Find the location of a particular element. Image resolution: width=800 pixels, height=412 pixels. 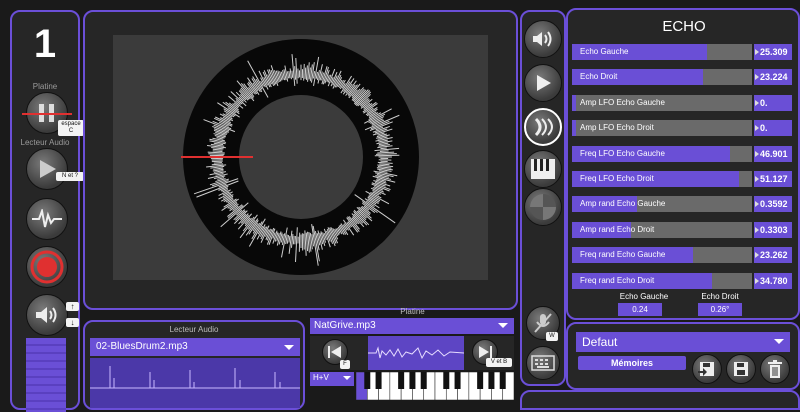

param-value: 34.780 is located at coordinates (773, 281).